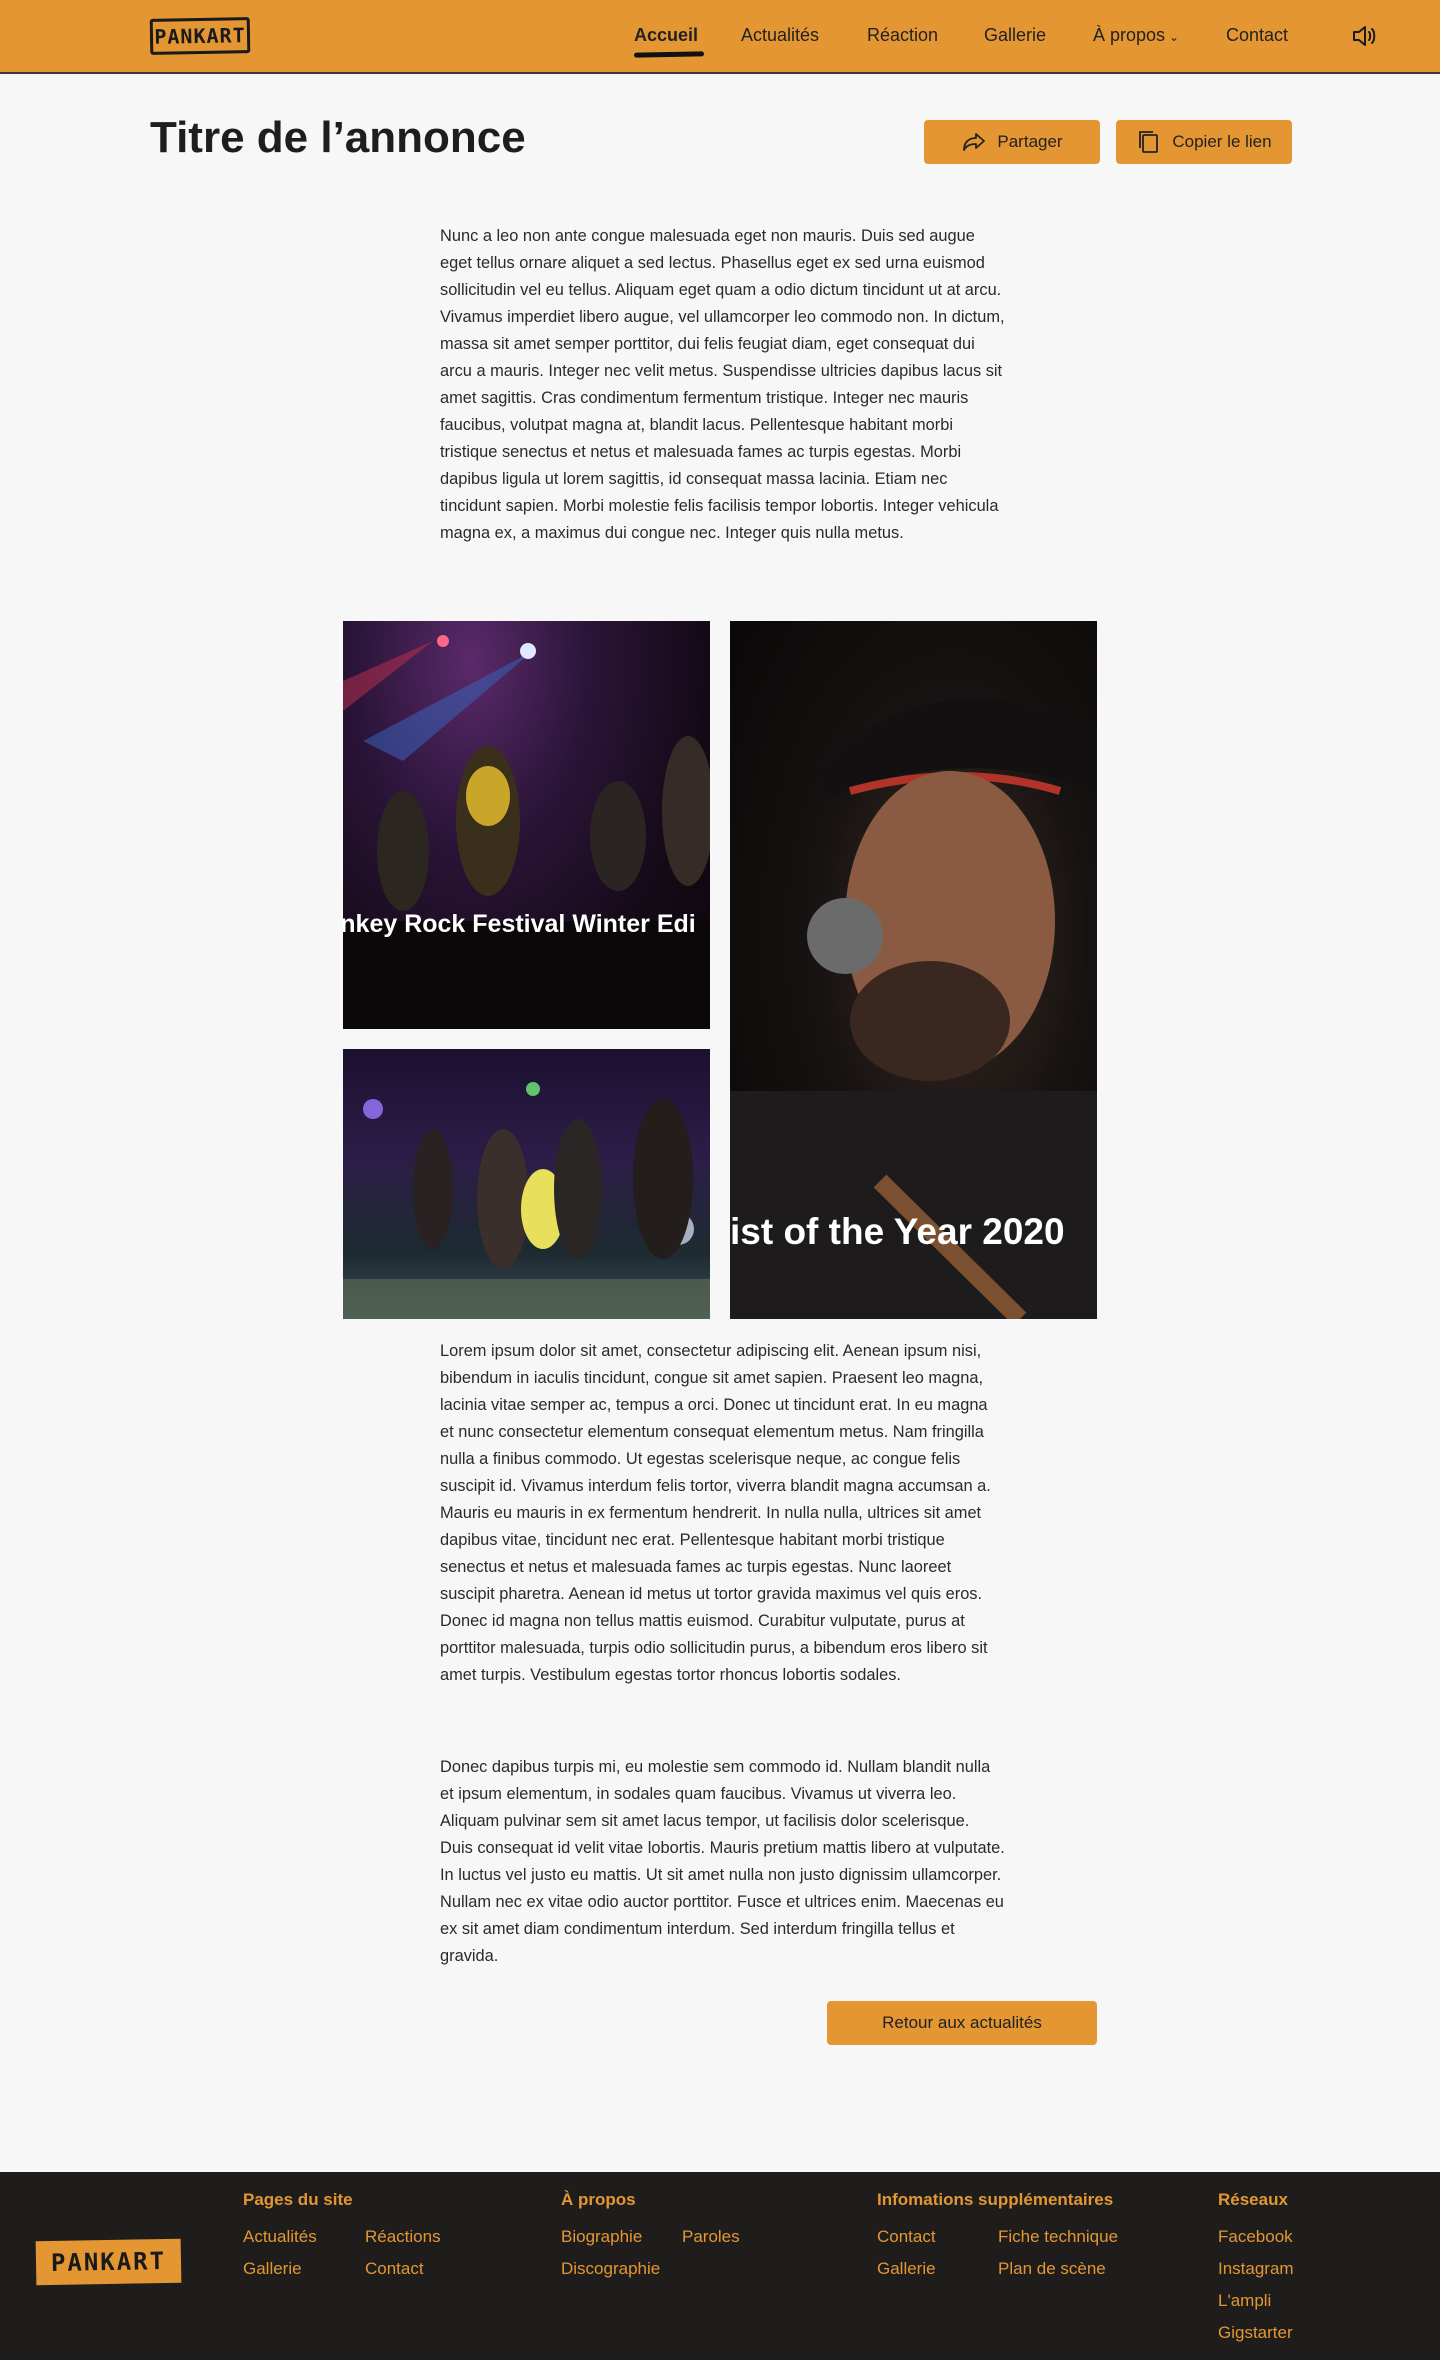 This screenshot has width=1440, height=2360. Describe the element at coordinates (519, 924) in the screenshot. I see `photo-caption-festival: onkey Rock Festival Winter Edi` at that location.